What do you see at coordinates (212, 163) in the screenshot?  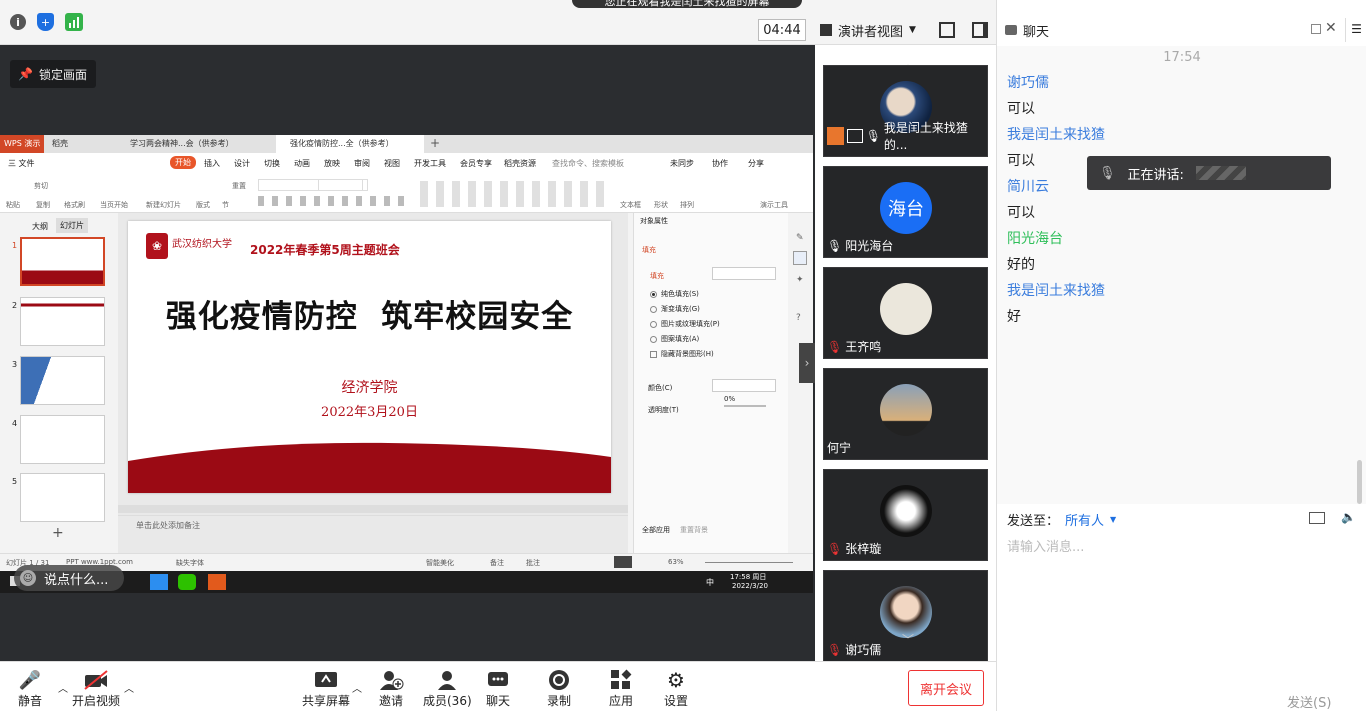 I see `menu-insert: 插入` at bounding box center [212, 163].